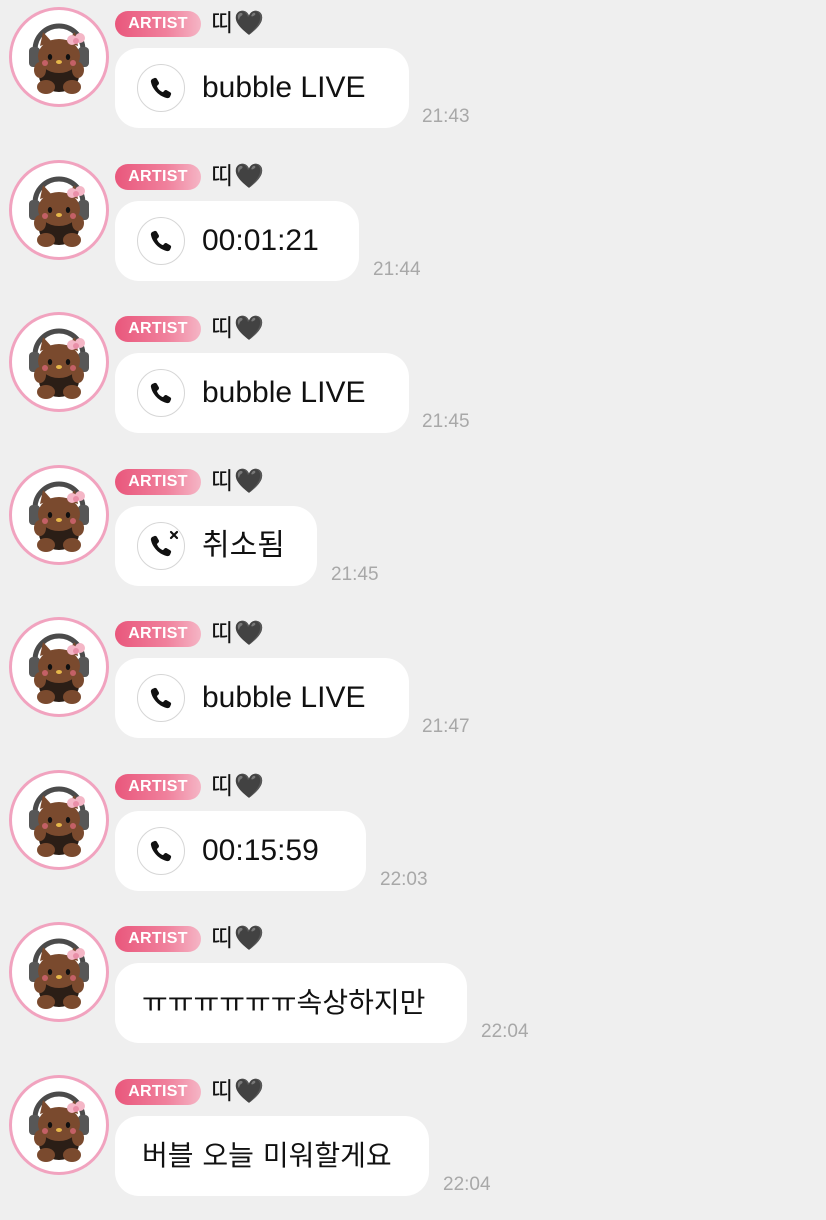 The height and width of the screenshot is (1220, 826). Describe the element at coordinates (260, 240) in the screenshot. I see `message-text: 00:01:21` at that location.